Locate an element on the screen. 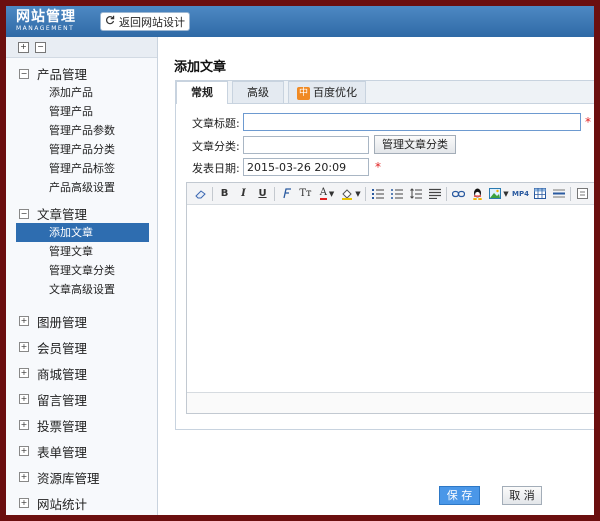 This screenshot has width=600, height=521. group-label: 资源库管理 is located at coordinates (68, 478).